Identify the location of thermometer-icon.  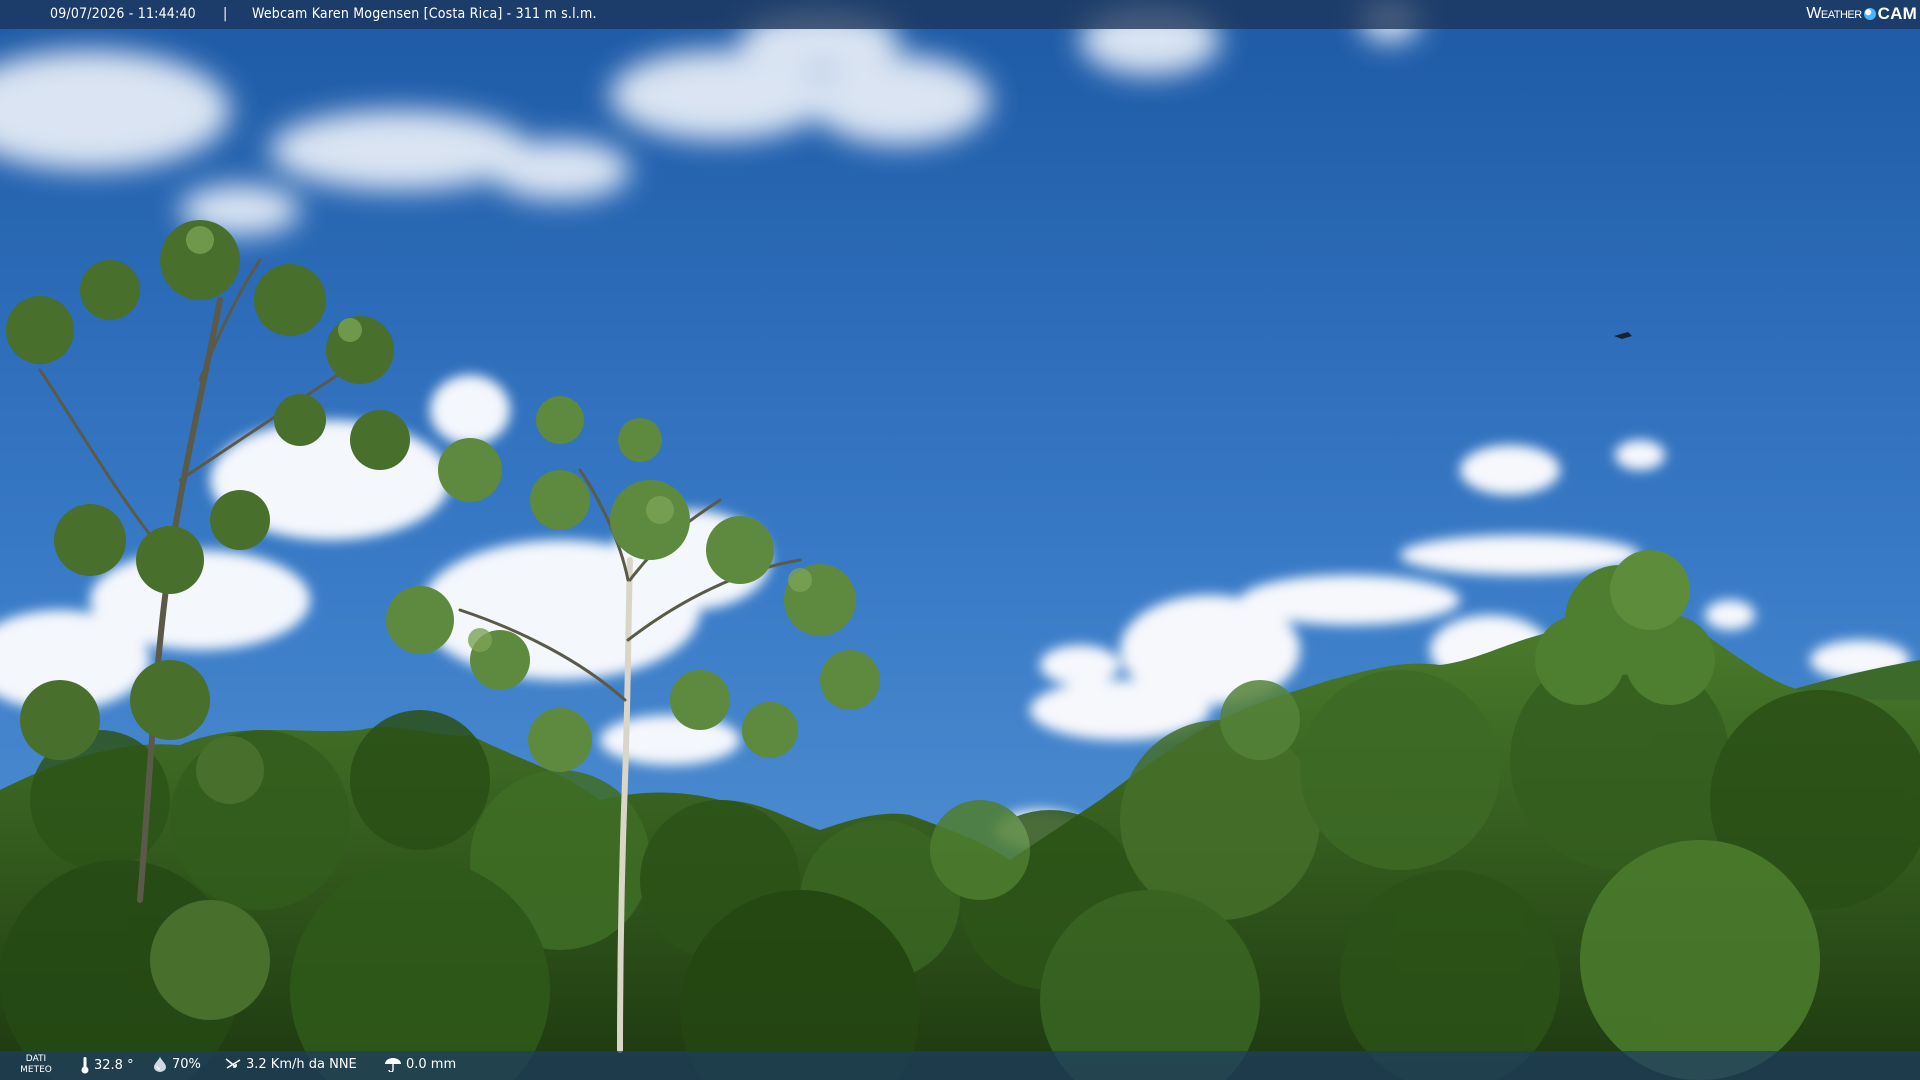
(85, 1065).